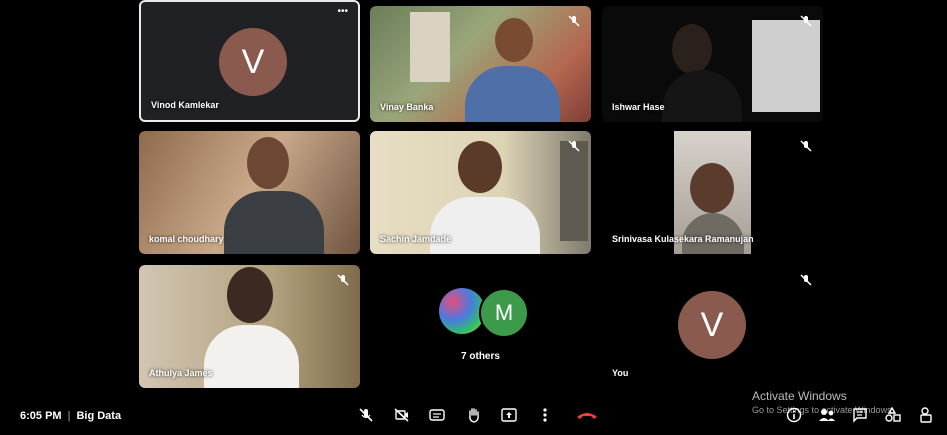 This screenshot has height=435, width=947. Describe the element at coordinates (430, 47) in the screenshot. I see `background-door` at that location.